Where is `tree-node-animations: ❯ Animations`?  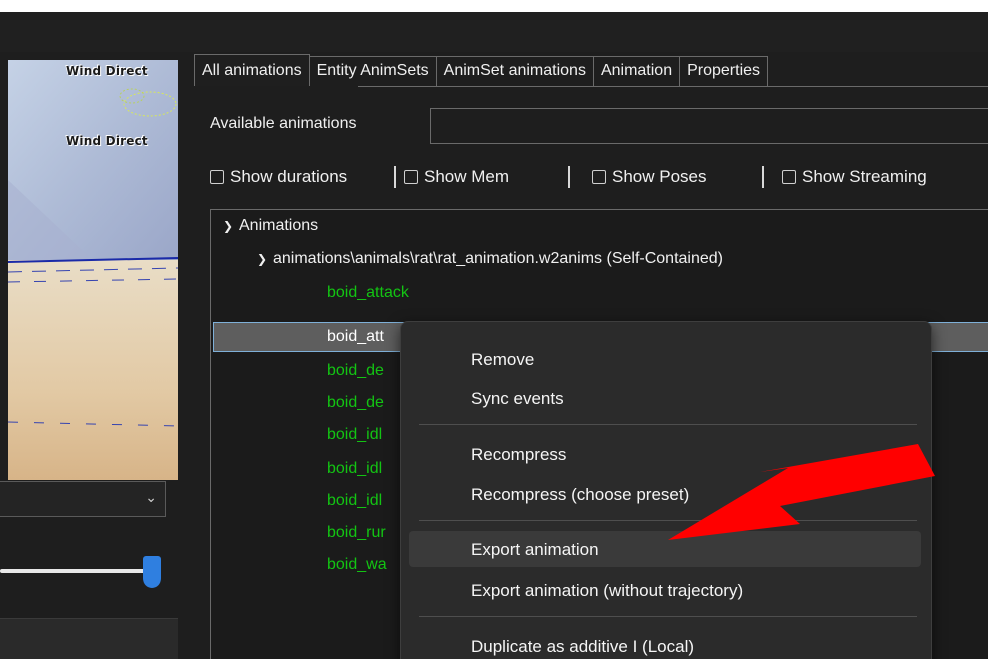
tree-node-animations: ❯ Animations is located at coordinates (270, 226).